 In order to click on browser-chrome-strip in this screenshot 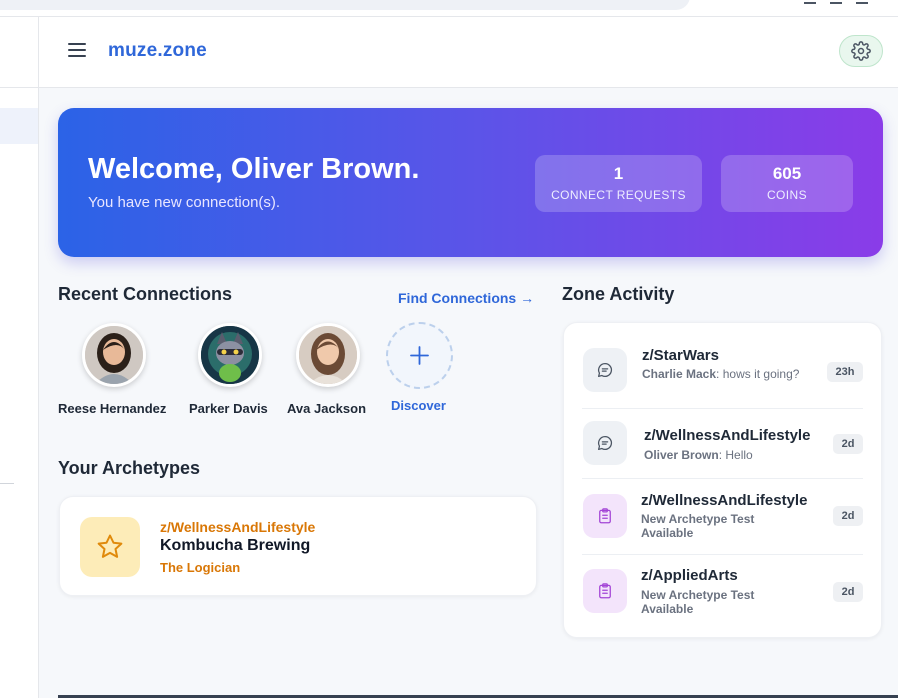, I will do `click(449, 8)`.